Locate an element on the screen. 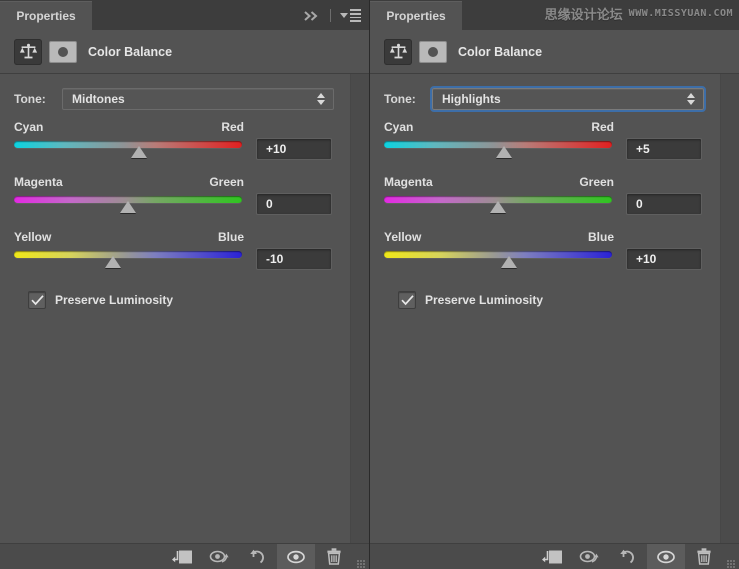 This screenshot has height=569, width=739. slider-cyan-red: Cyan Red +5 is located at coordinates (561, 140).